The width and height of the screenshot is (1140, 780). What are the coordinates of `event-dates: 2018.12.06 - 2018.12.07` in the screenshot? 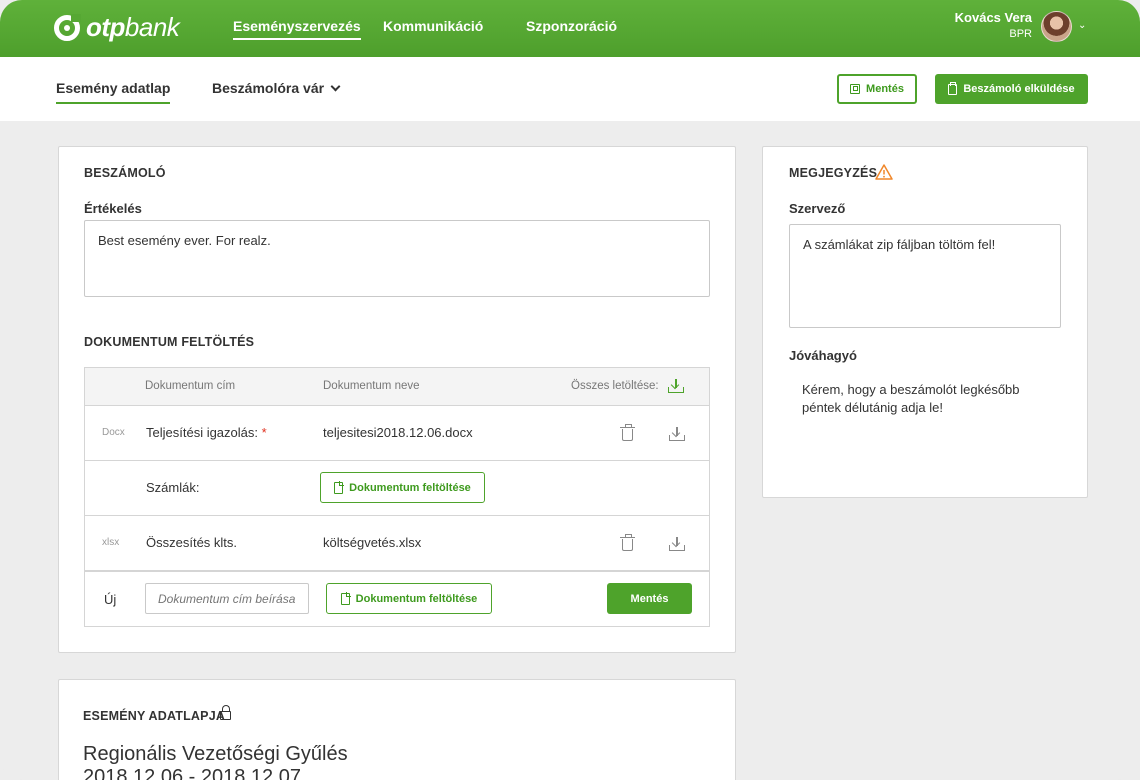 It's located at (192, 773).